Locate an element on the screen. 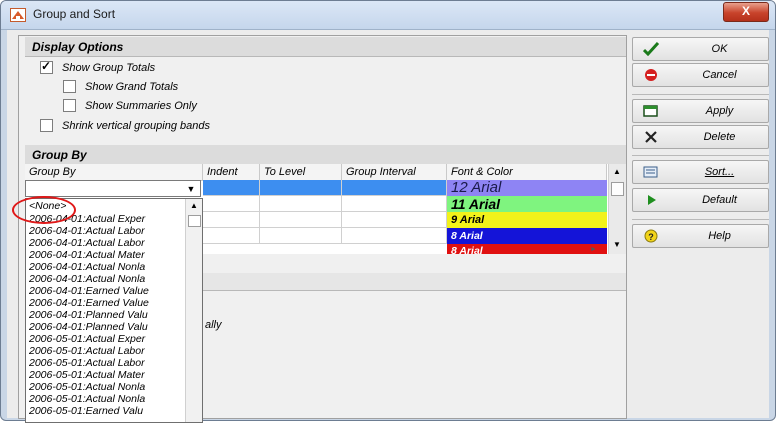 The height and width of the screenshot is (423, 779). default-button: Default is located at coordinates (700, 200).